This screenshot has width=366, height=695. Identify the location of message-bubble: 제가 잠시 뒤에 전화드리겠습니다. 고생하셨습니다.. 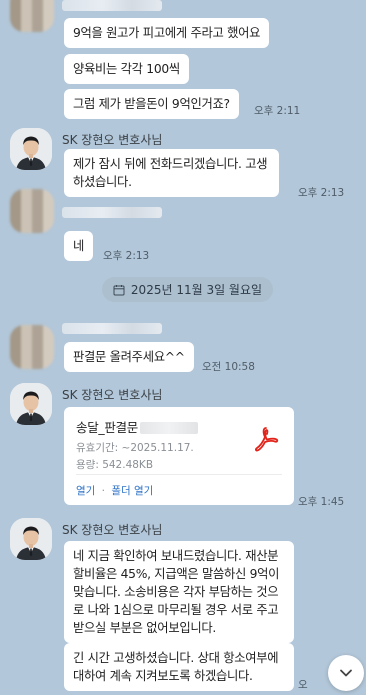
(171, 173).